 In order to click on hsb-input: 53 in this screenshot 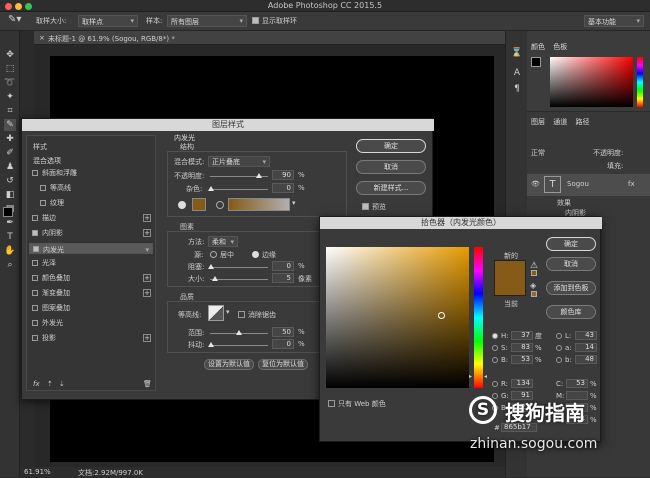, I will do `click(522, 359)`.